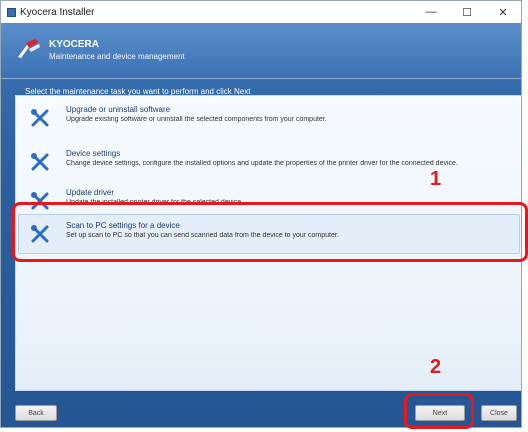 This screenshot has height=432, width=528. What do you see at coordinates (11, 12) in the screenshot?
I see `app-icon` at bounding box center [11, 12].